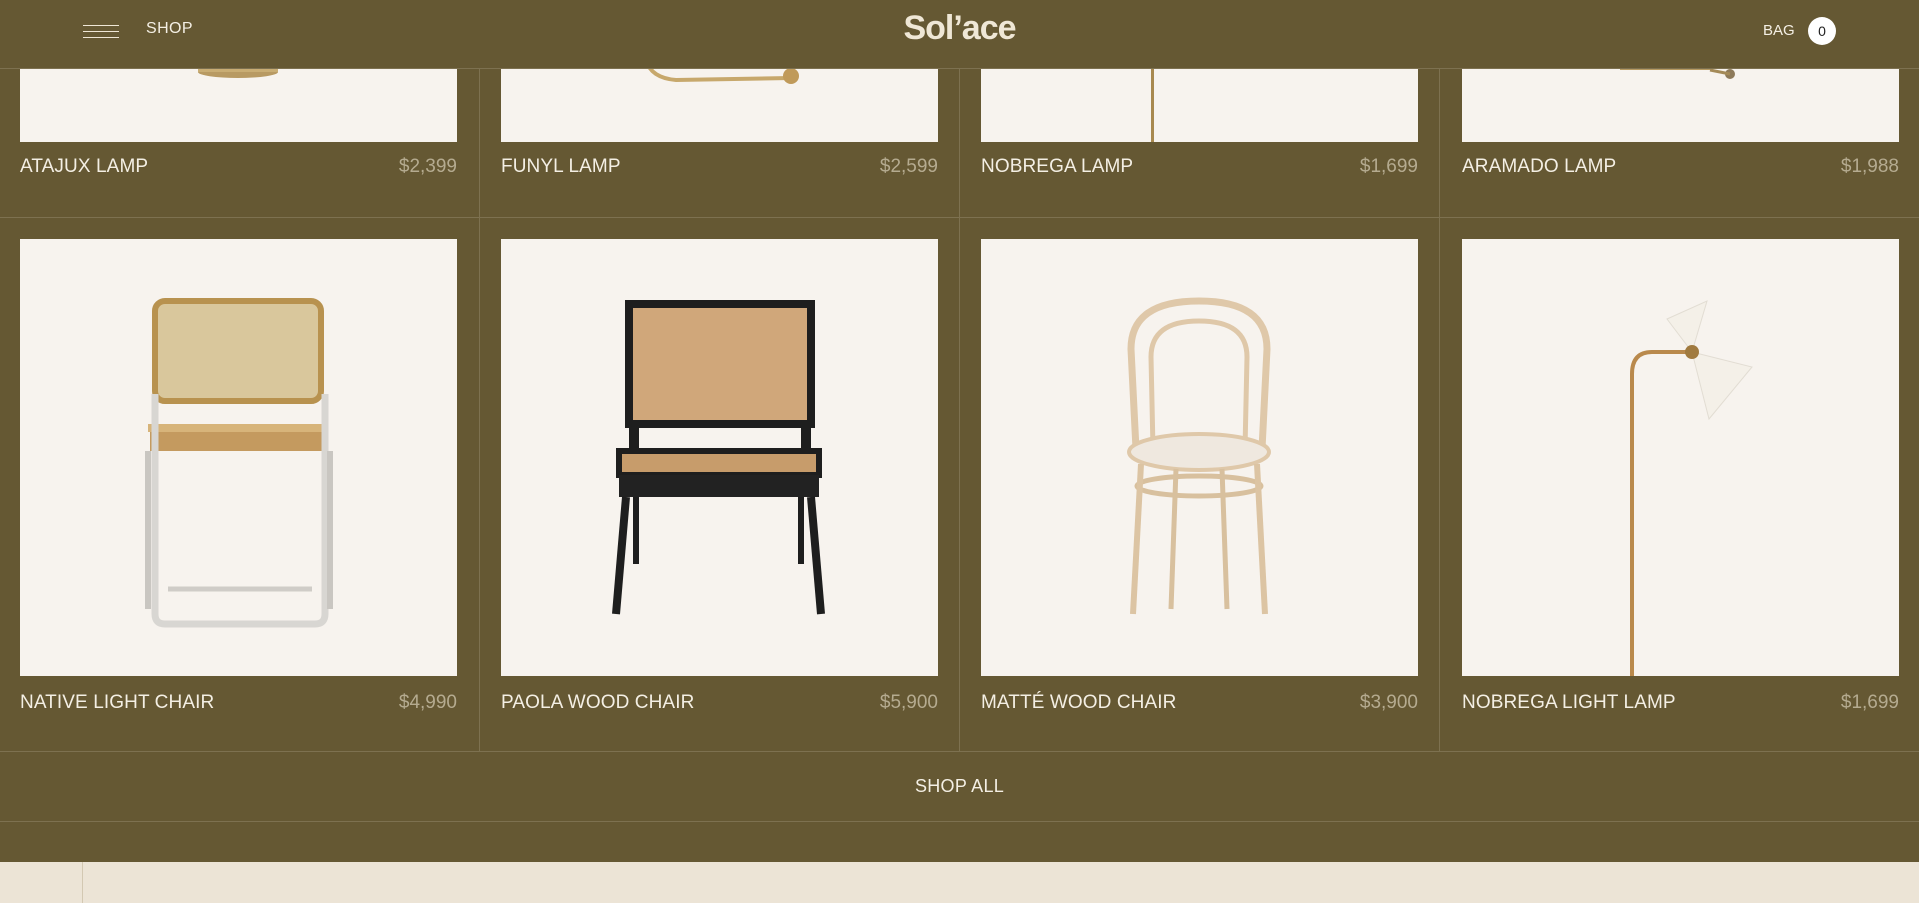 The image size is (1919, 903). I want to click on shop-all-link: SHOP ALL, so click(959, 786).